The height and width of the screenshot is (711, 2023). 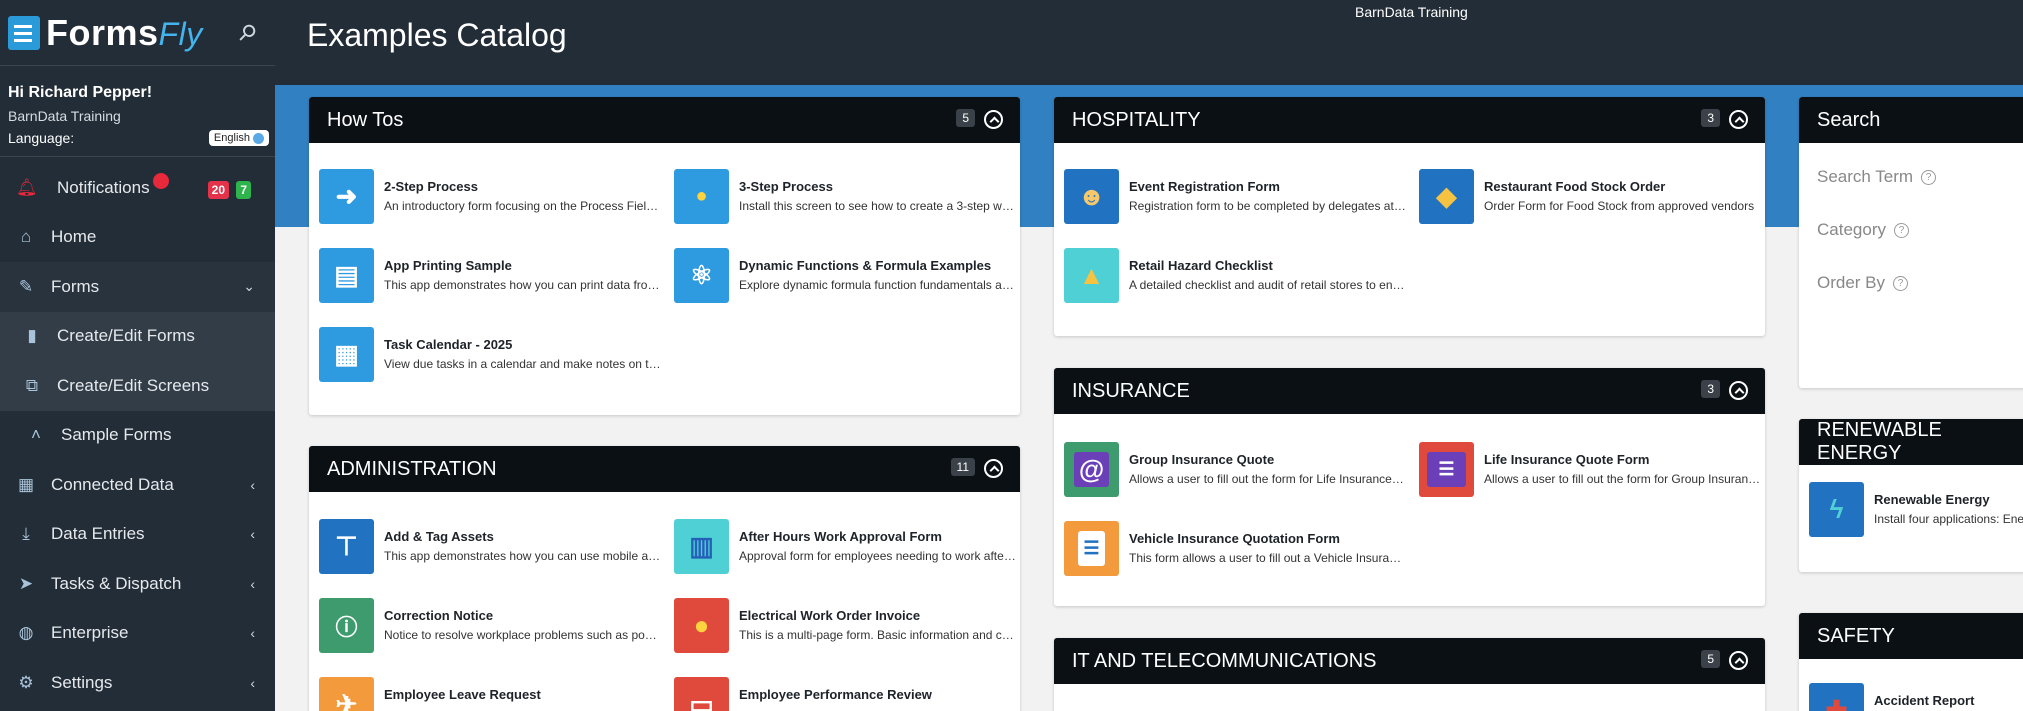 I want to click on catalog-item: ✚ Accident Report, so click(x=1916, y=697).